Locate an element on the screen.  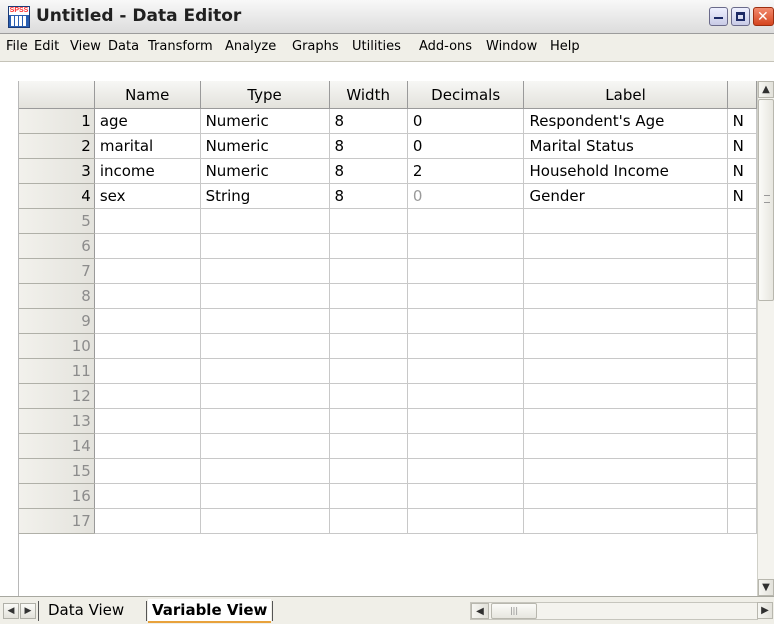
row-number: 6 is located at coordinates (57, 246).